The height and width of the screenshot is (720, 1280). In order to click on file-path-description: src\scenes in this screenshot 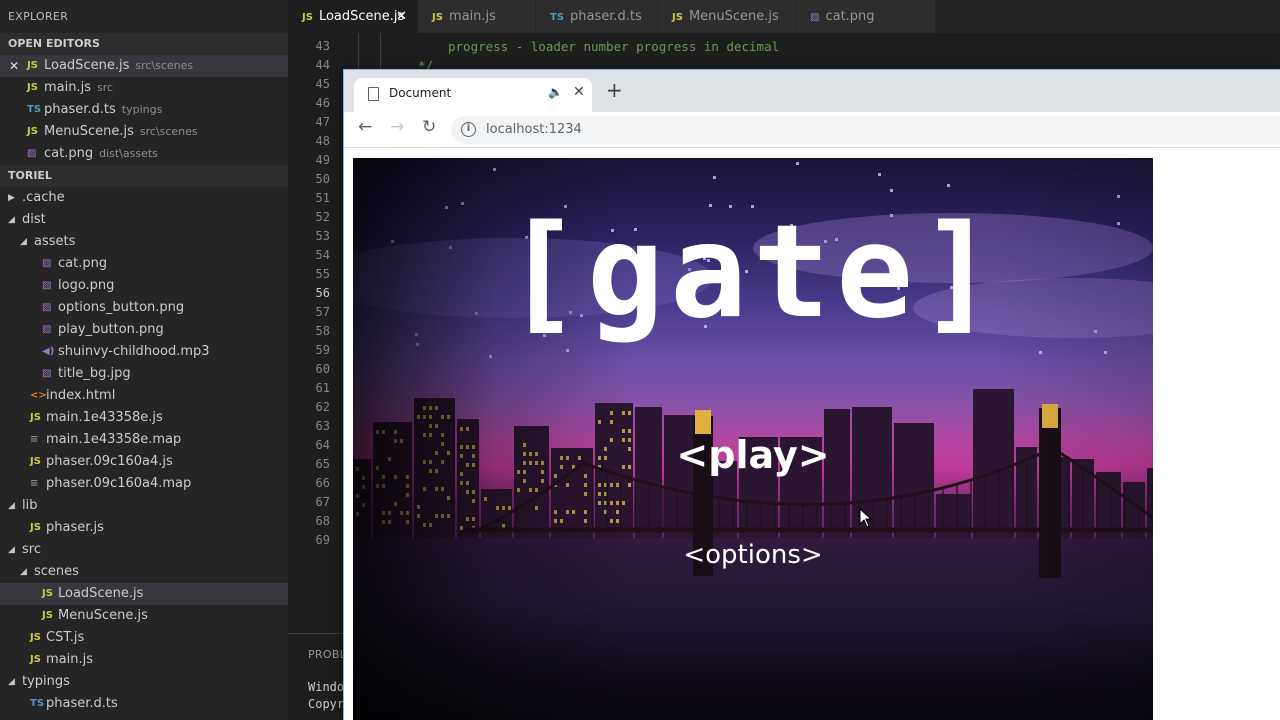, I will do `click(168, 131)`.